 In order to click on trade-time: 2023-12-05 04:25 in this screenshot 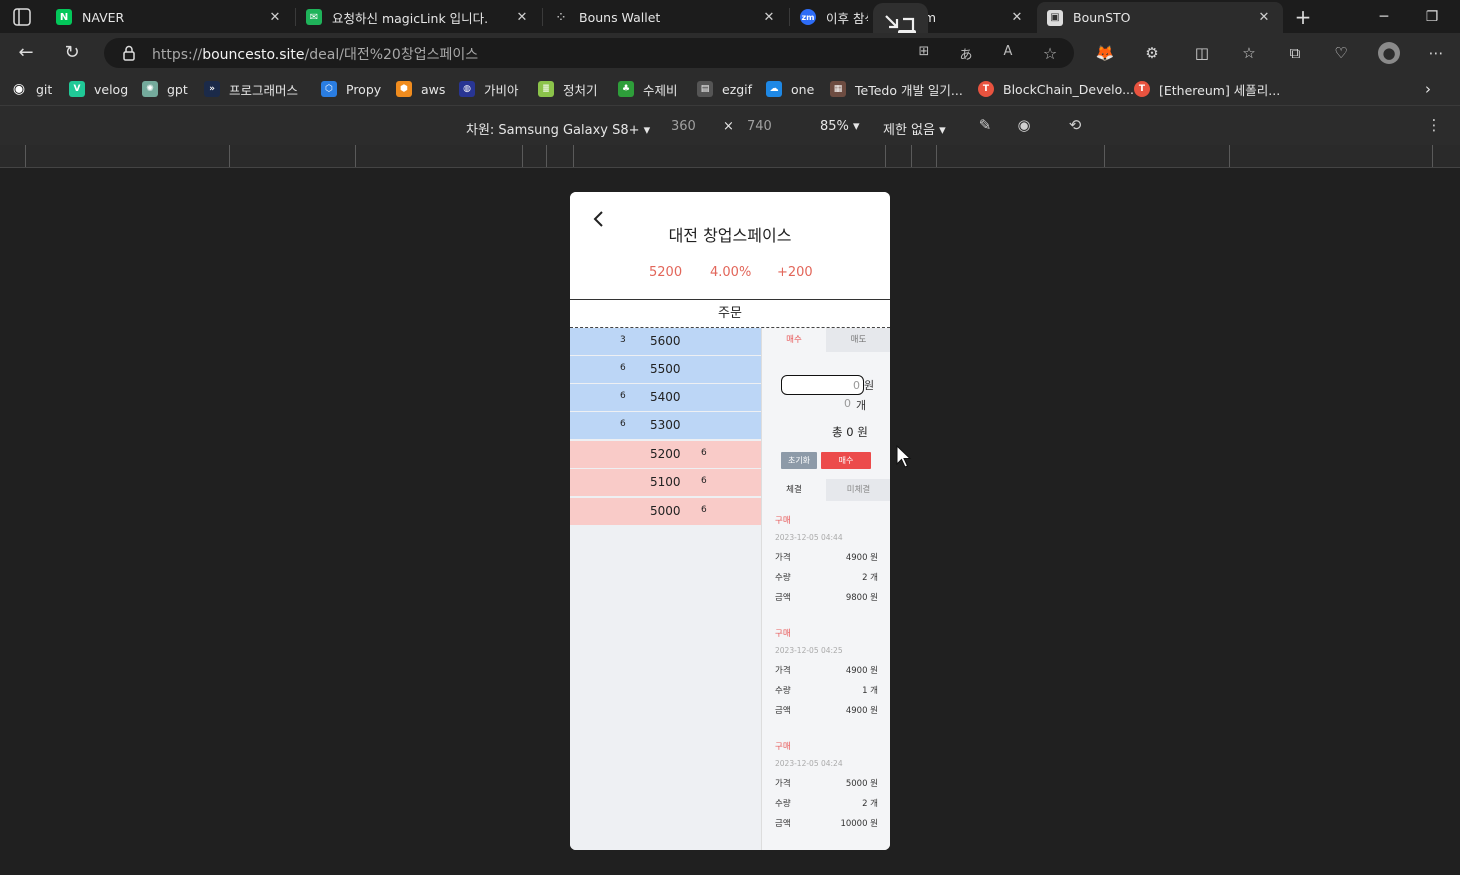, I will do `click(809, 650)`.